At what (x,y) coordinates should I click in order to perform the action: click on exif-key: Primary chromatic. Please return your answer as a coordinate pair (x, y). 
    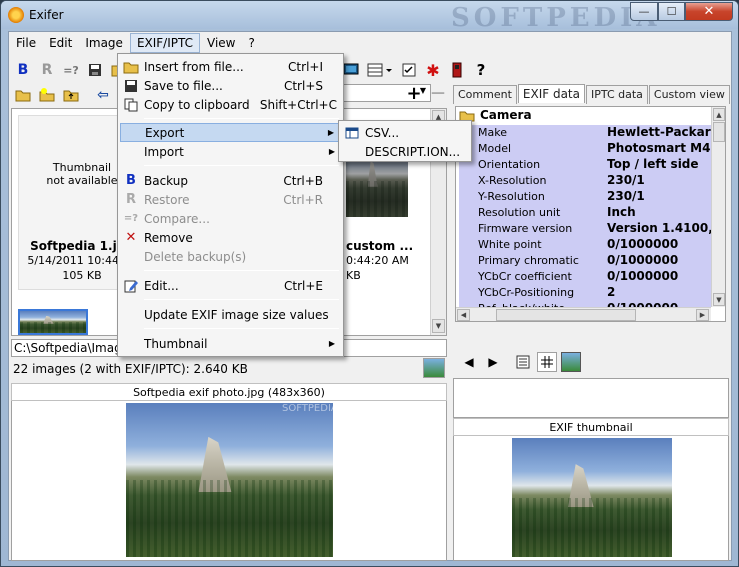
    Looking at the image, I should click on (528, 260).